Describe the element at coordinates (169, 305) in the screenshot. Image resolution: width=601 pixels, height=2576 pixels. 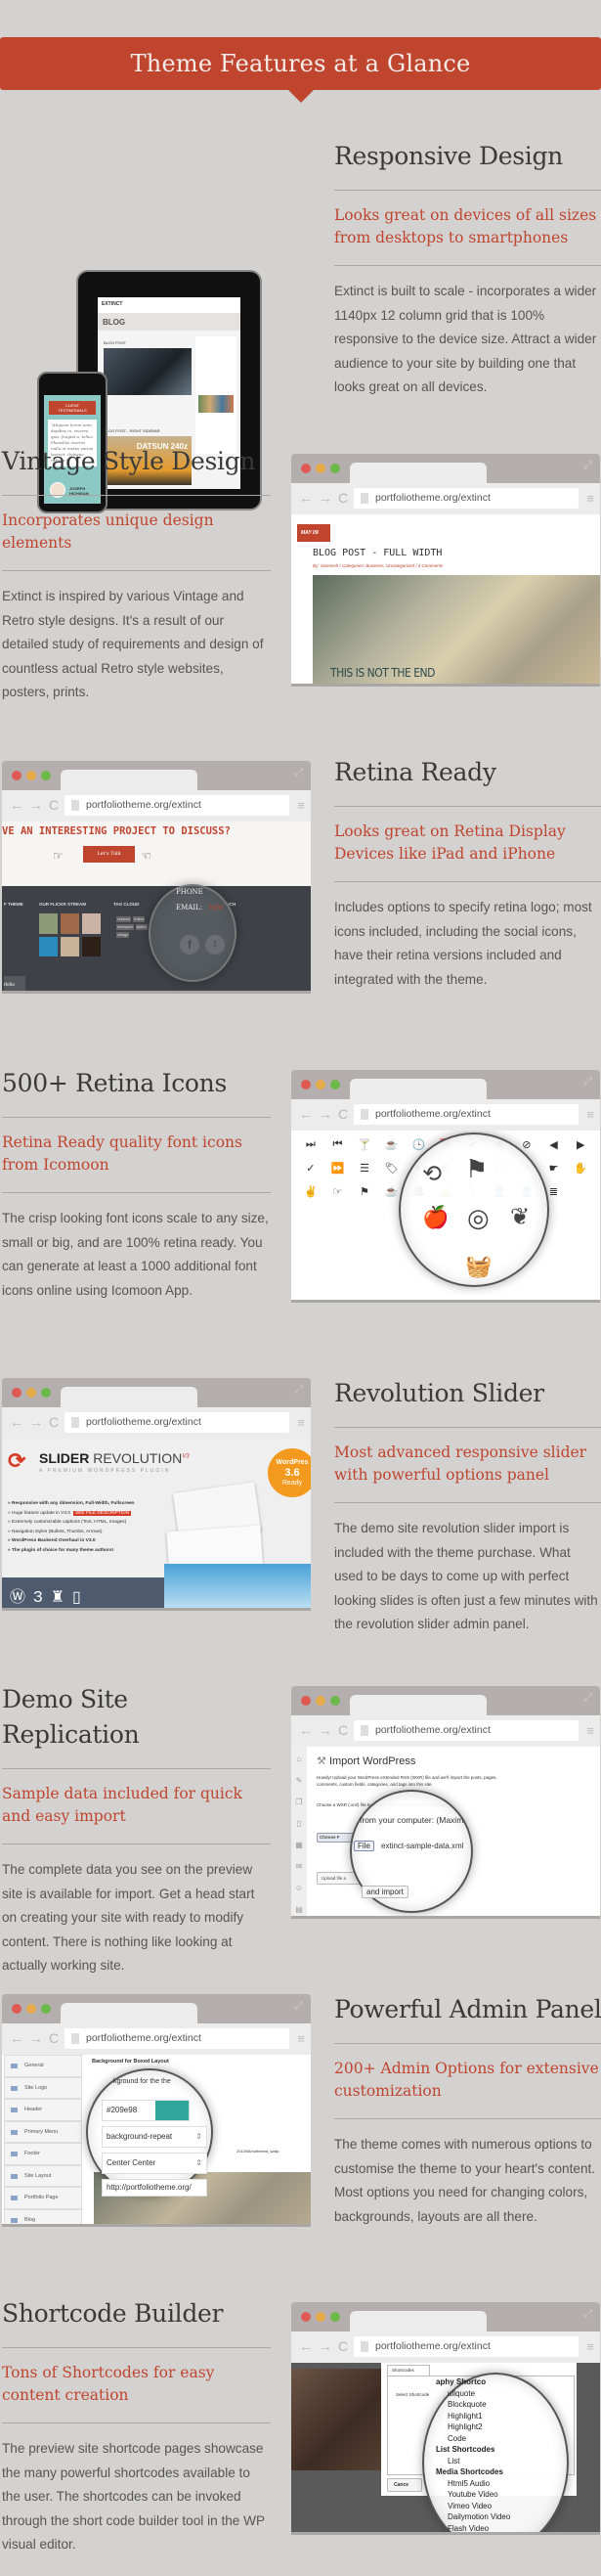
I see `ipad-logo: EXTINCT` at that location.